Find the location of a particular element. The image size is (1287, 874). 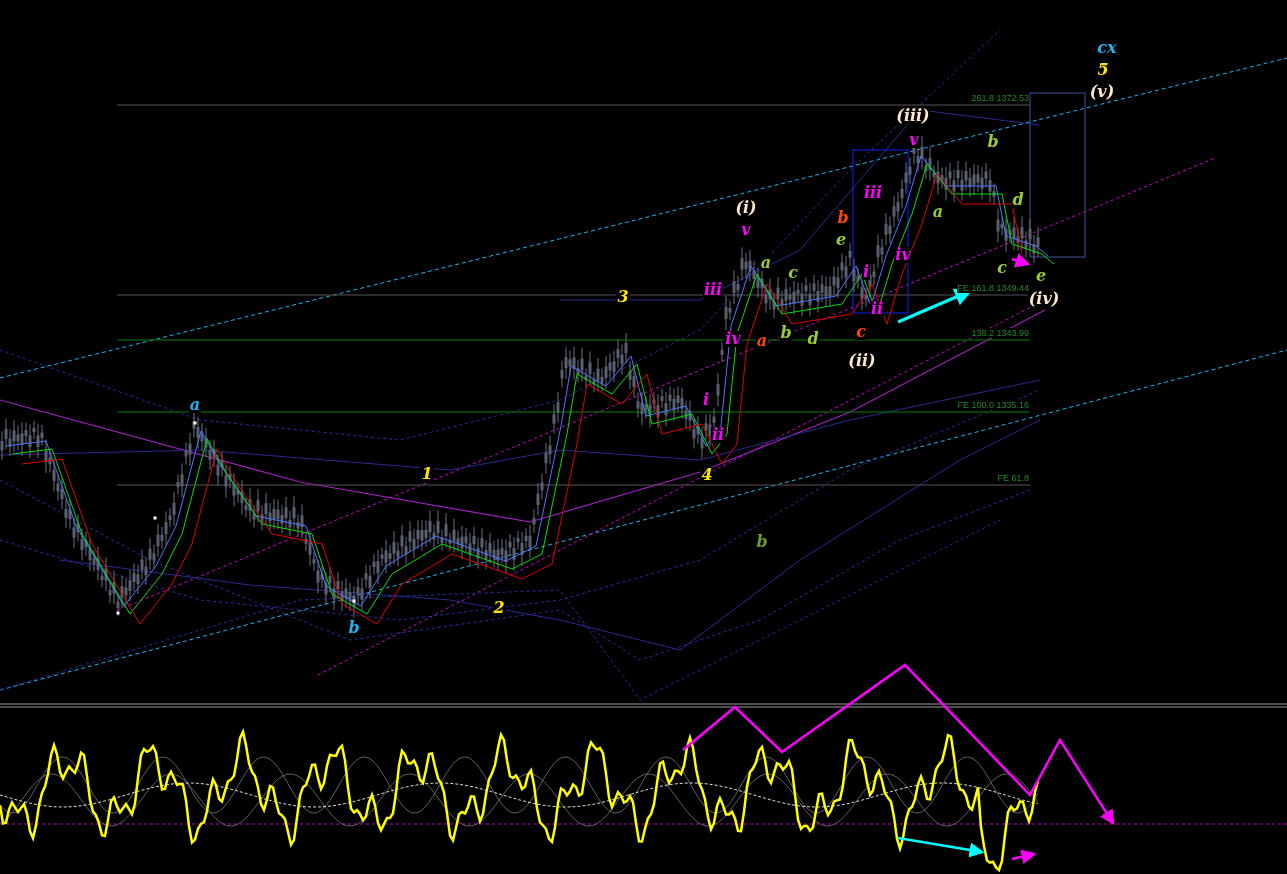

wave-label: 3 is located at coordinates (623, 297).